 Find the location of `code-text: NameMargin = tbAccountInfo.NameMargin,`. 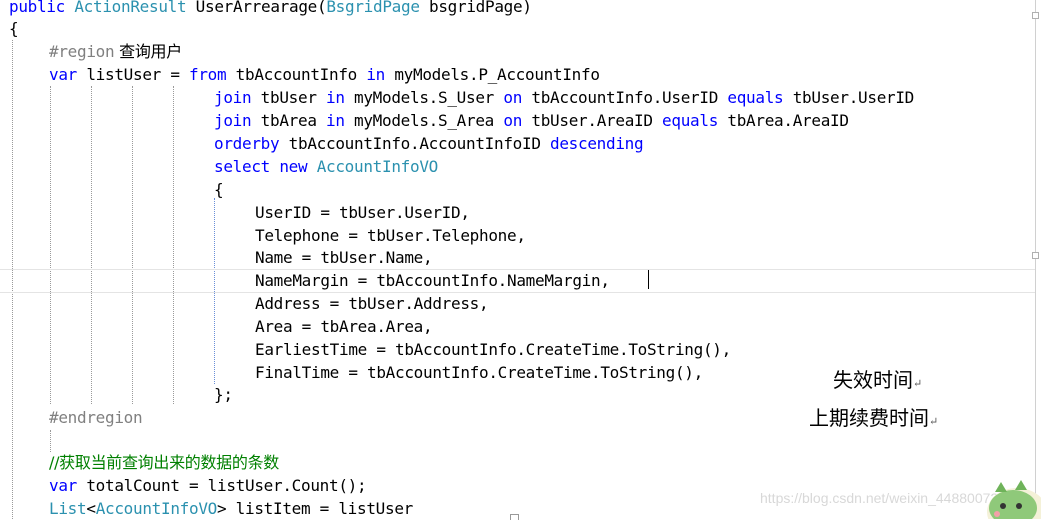

code-text: NameMargin = tbAccountInfo.NameMargin, is located at coordinates (432, 280).